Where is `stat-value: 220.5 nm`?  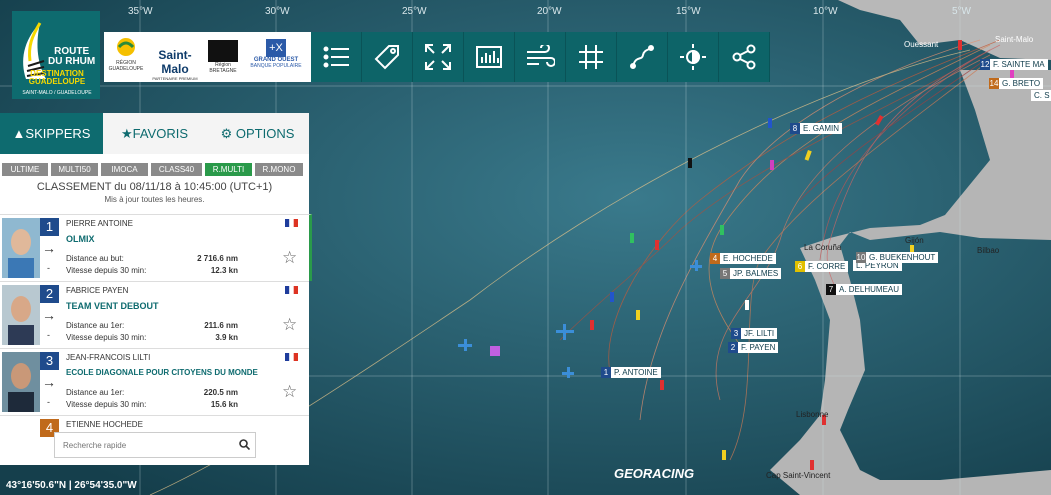
stat-value: 220.5 nm is located at coordinates (220, 392).